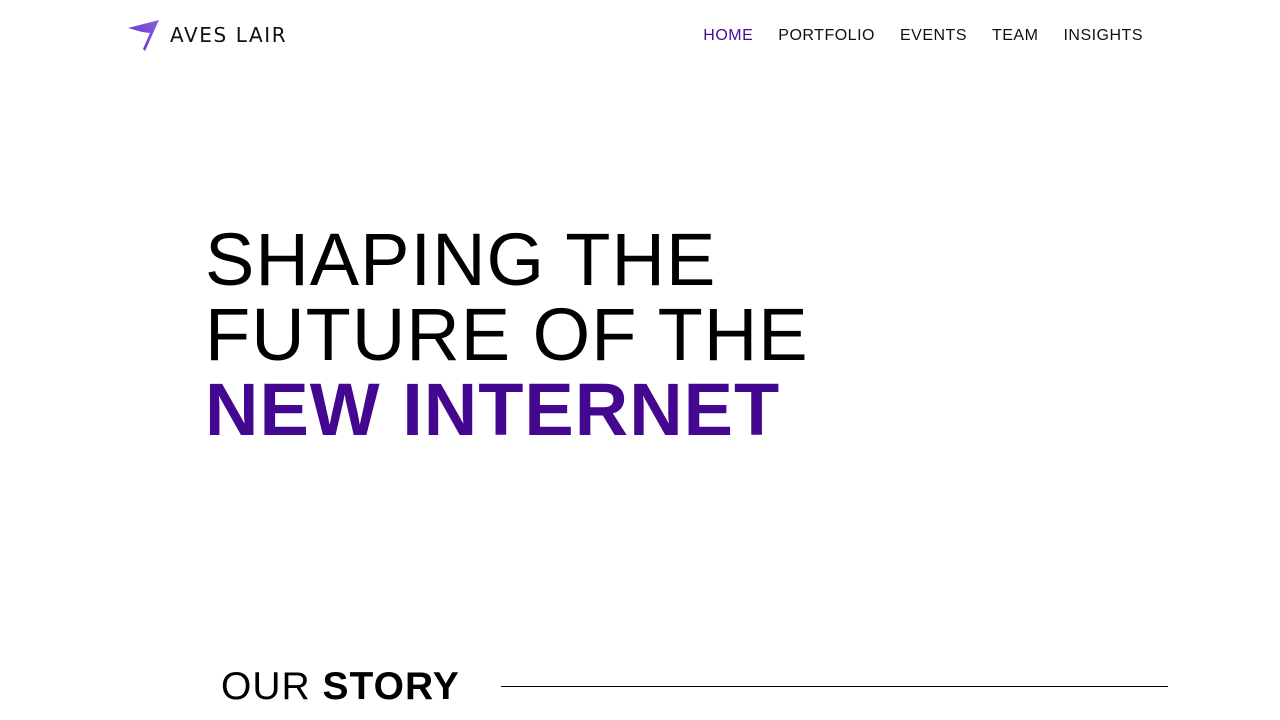 The height and width of the screenshot is (720, 1280). I want to click on arrow-logo-icon, so click(143, 35).